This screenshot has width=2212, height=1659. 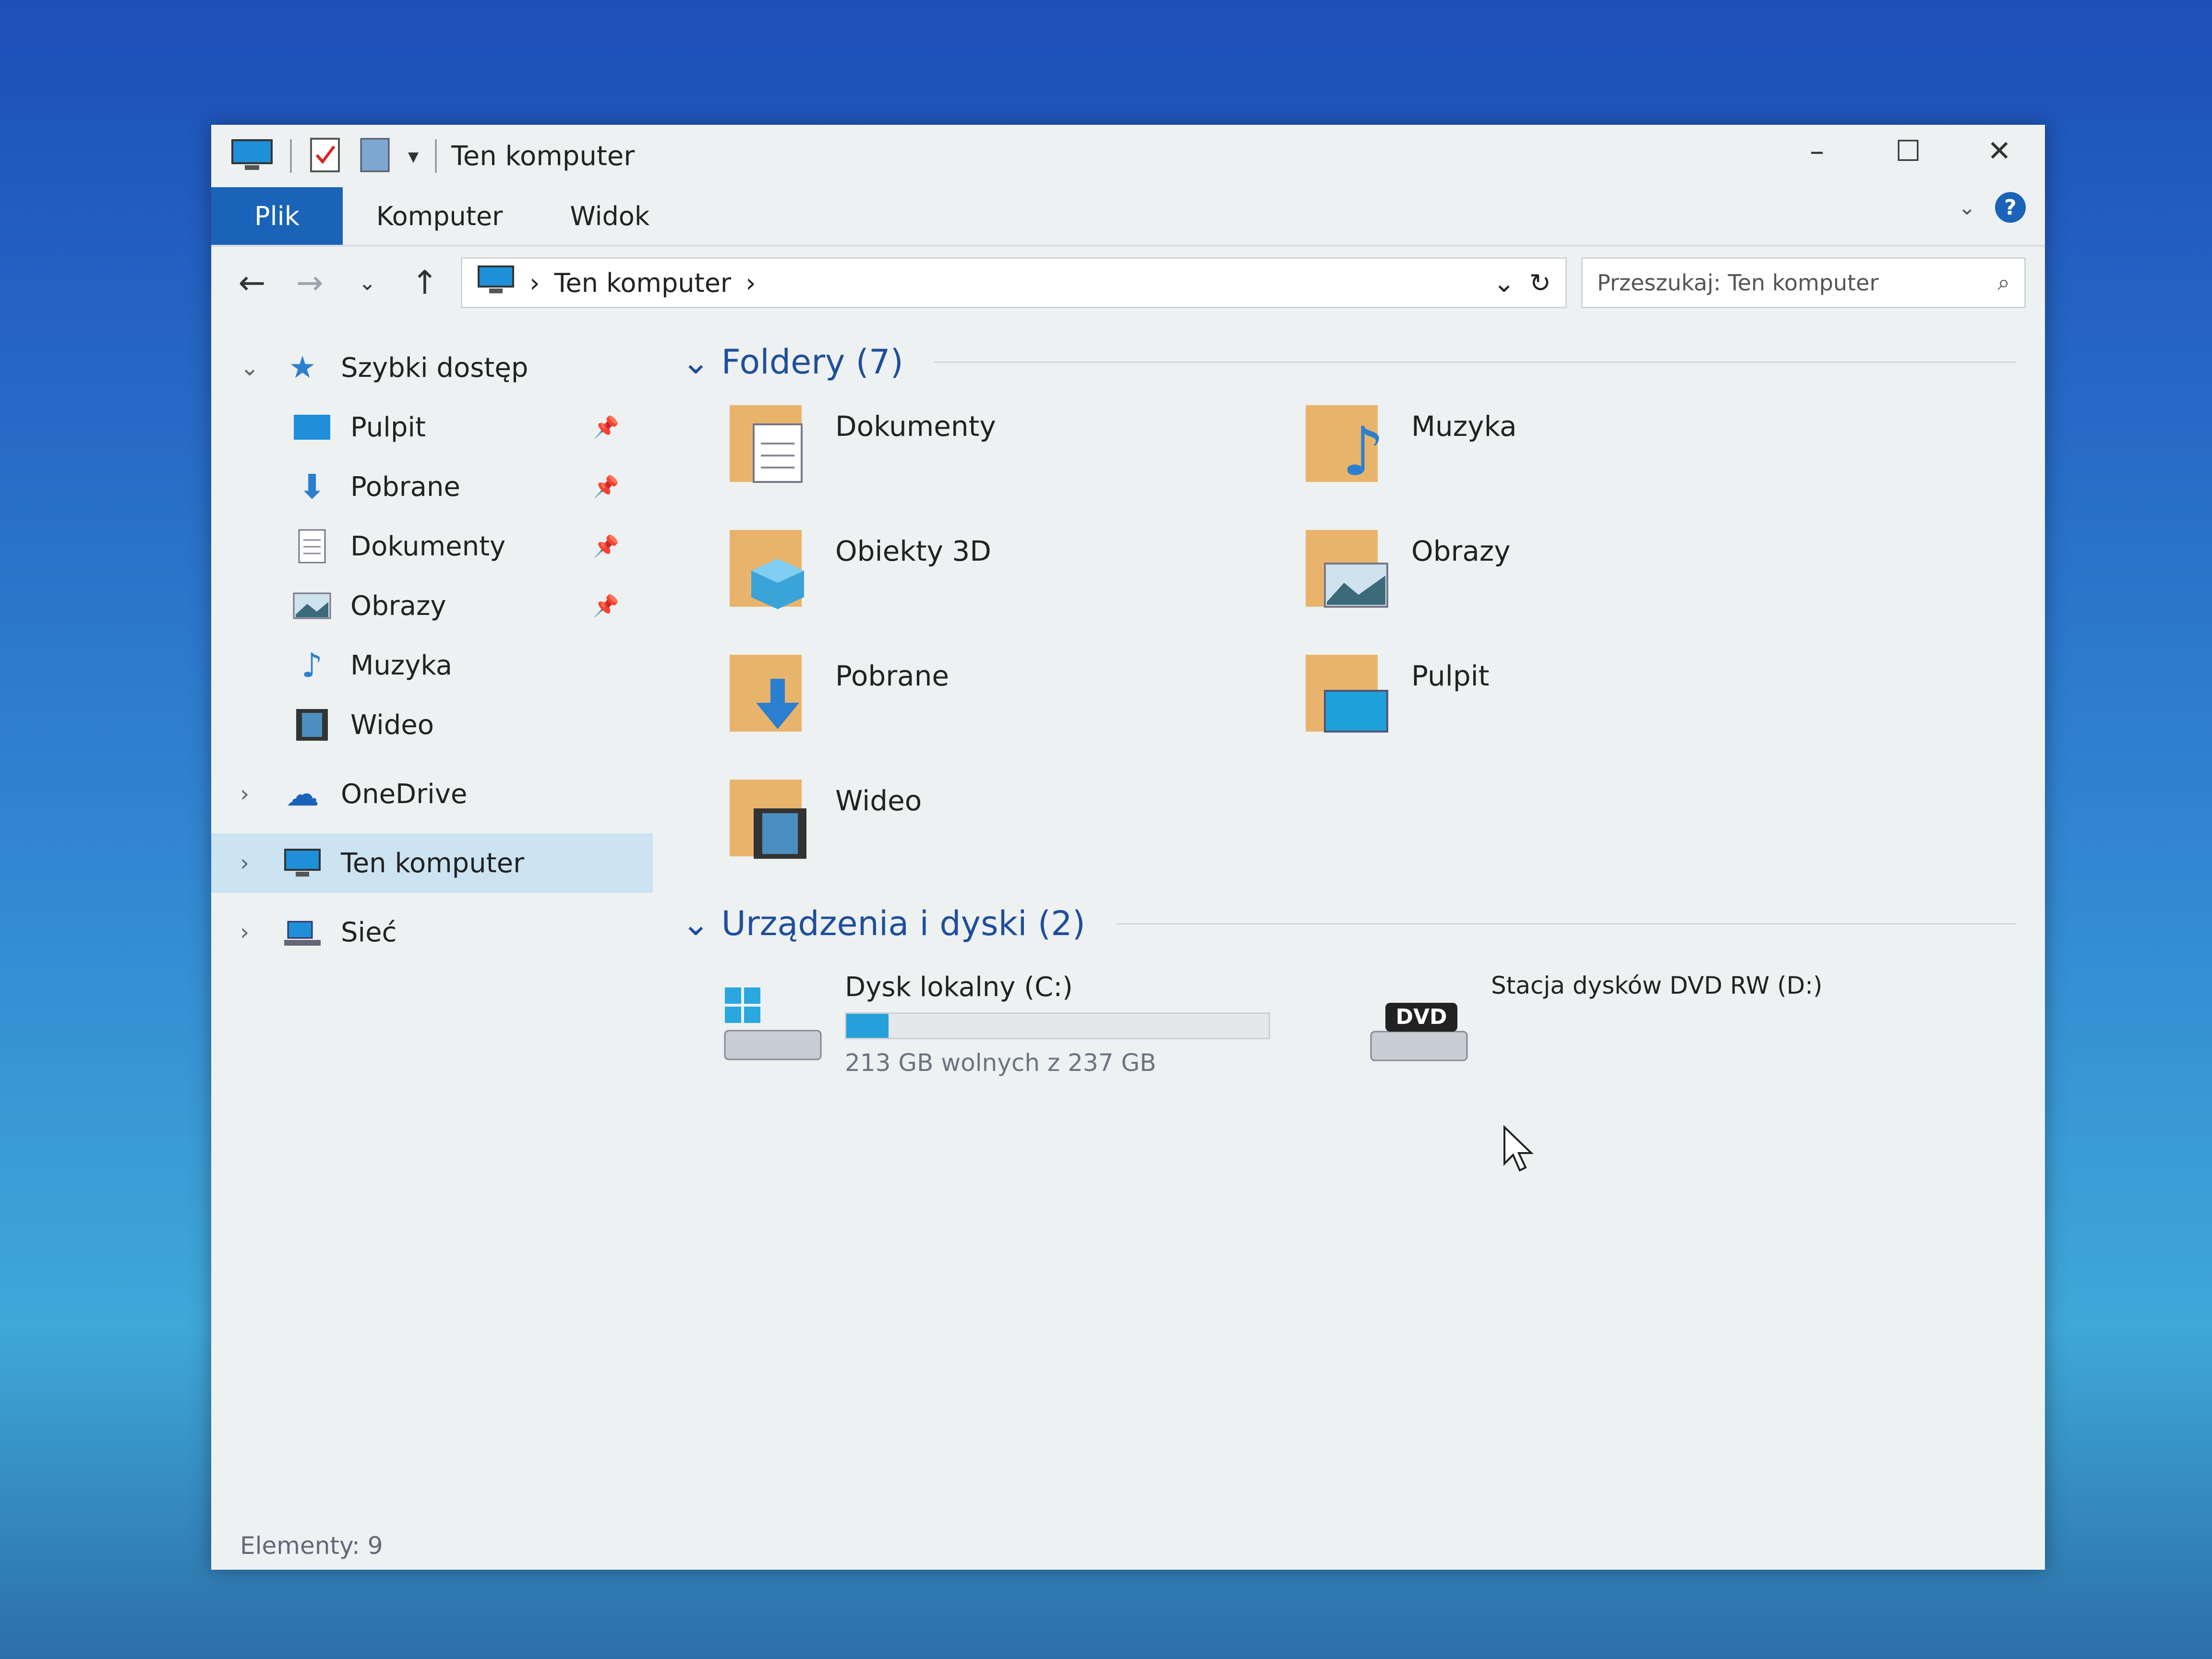 I want to click on 3d-objects-folder-icon, so click(x=768, y=564).